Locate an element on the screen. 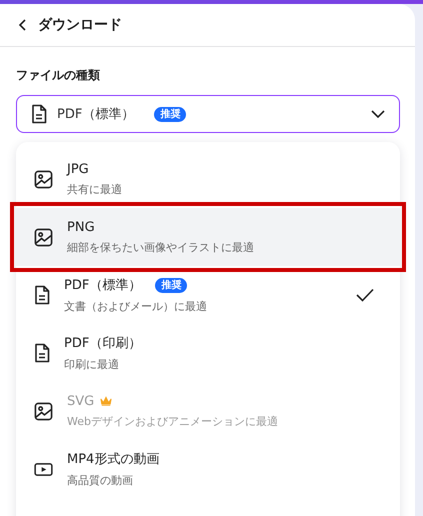  option-name: PDF（印刷） is located at coordinates (103, 343).